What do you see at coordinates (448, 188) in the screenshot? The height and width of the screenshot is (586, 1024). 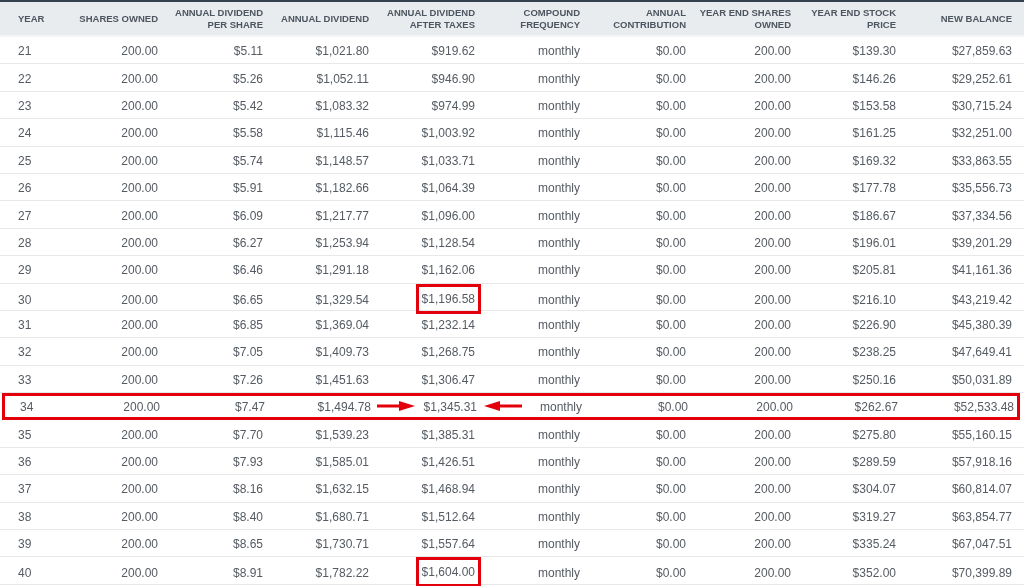 I see `table-cell: $1,064.39` at bounding box center [448, 188].